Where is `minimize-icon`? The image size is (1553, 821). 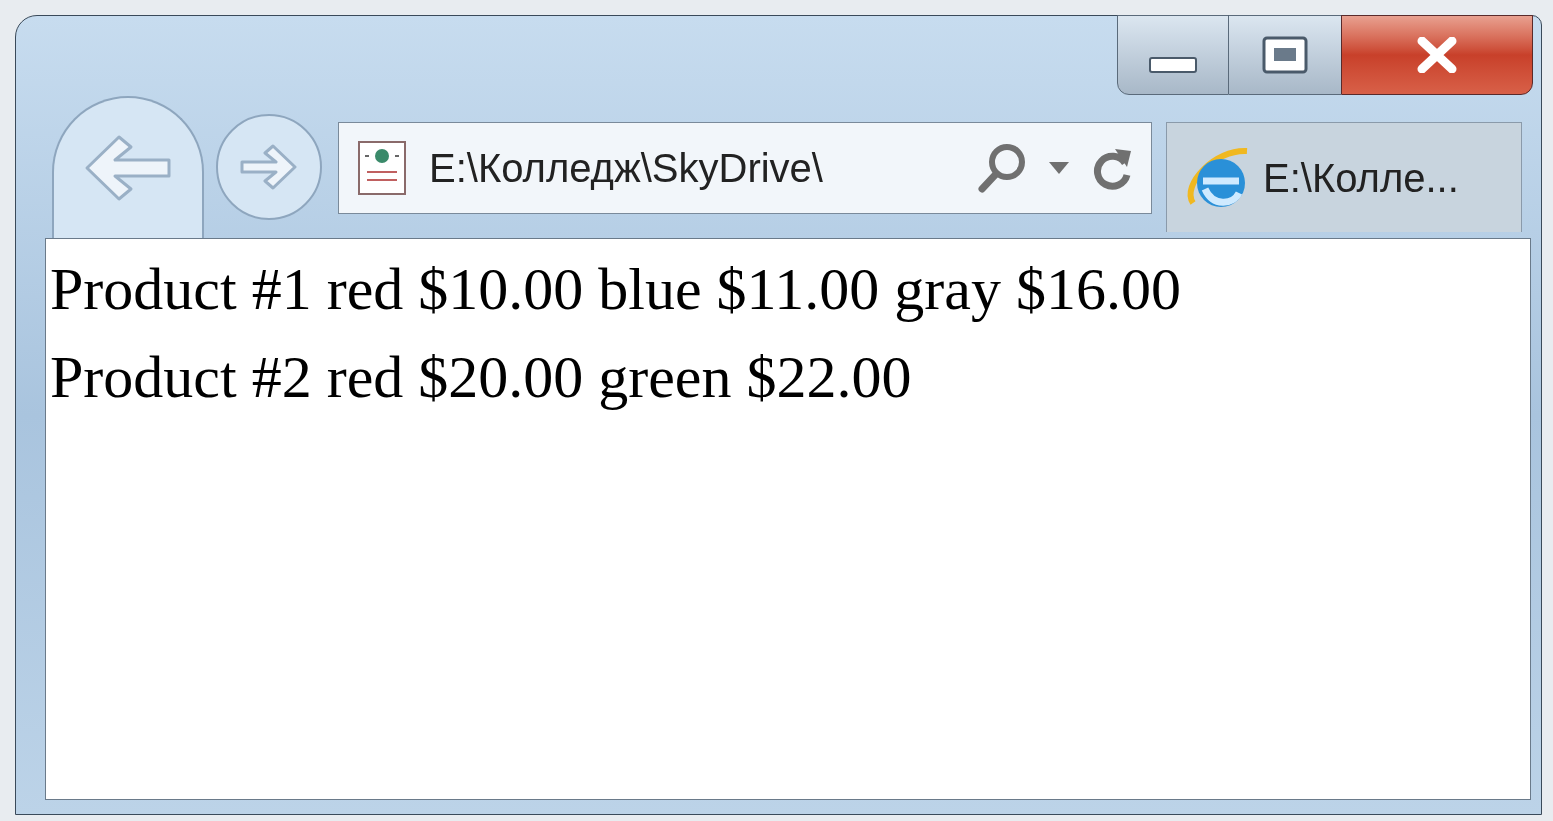 minimize-icon is located at coordinates (1173, 65).